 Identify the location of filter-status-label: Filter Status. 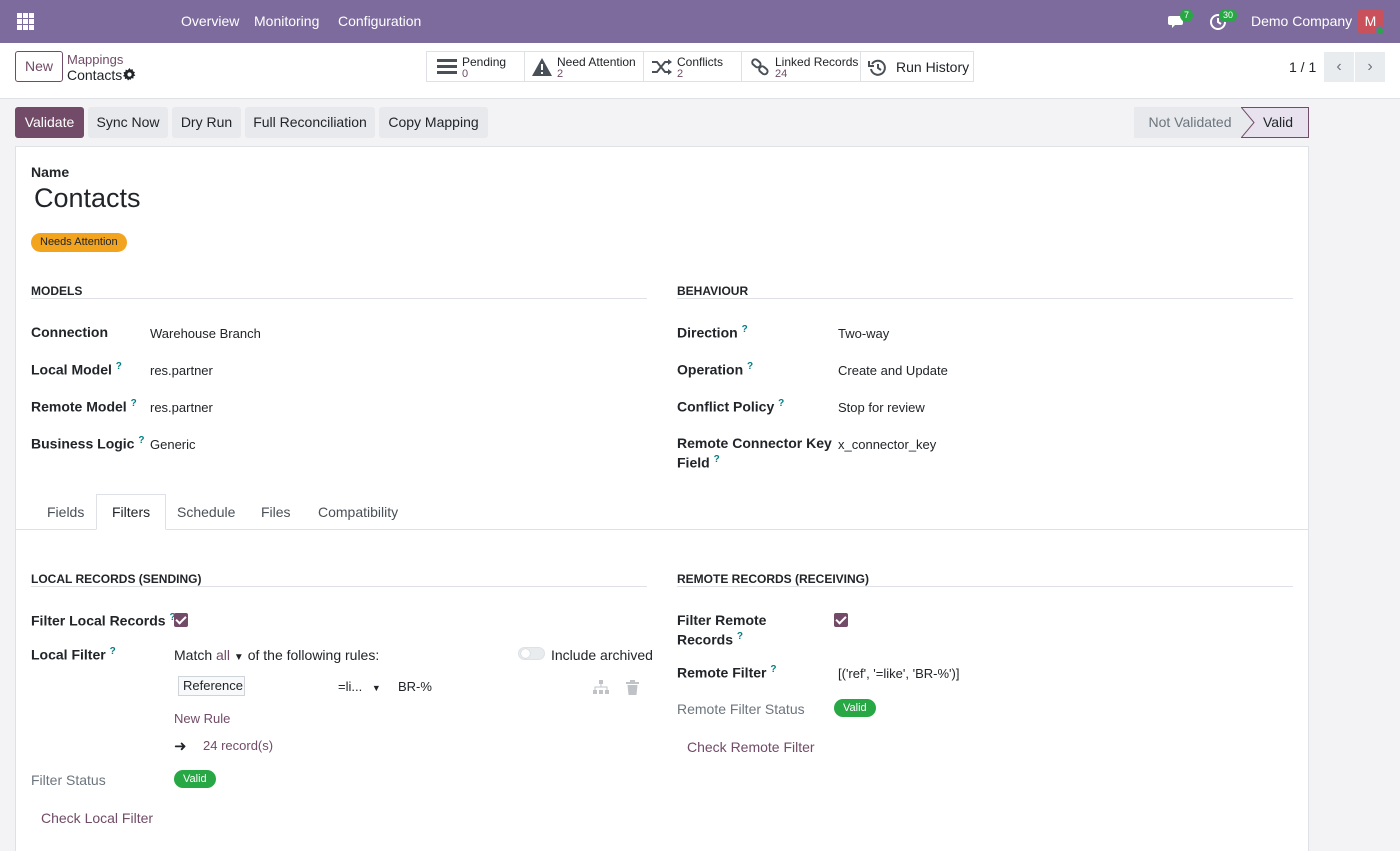
(68, 780).